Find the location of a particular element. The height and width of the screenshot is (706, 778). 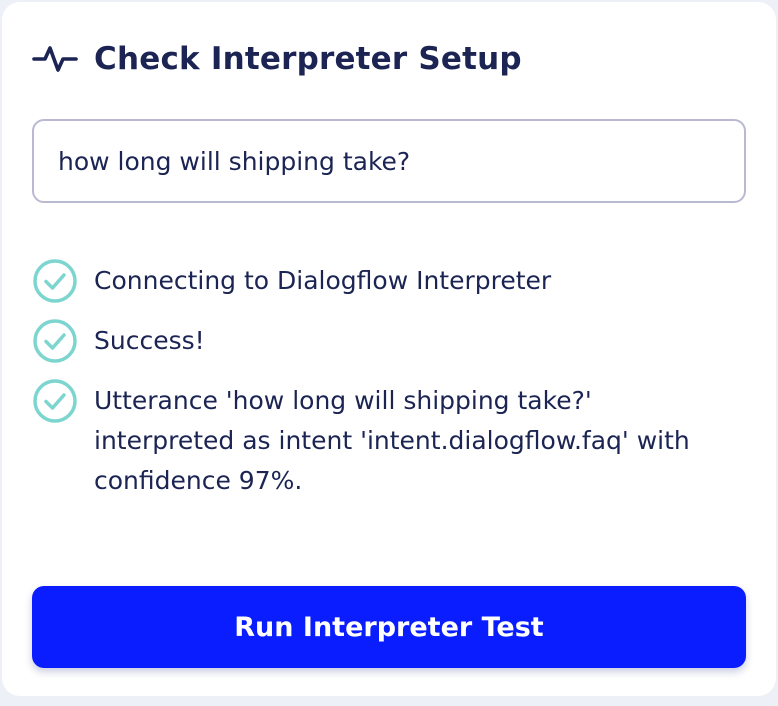

status-step-text: Success! is located at coordinates (149, 340).